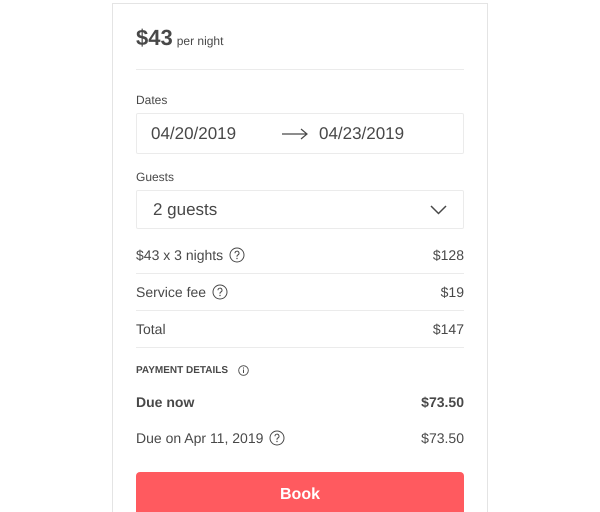 This screenshot has height=512, width=600. I want to click on guests-label: Guests, so click(156, 177).